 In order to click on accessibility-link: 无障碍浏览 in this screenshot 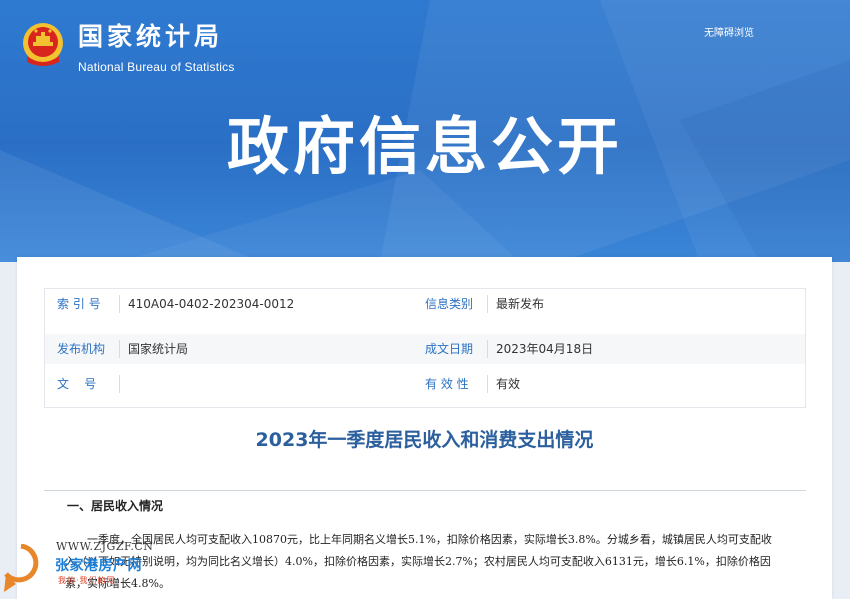, I will do `click(729, 31)`.